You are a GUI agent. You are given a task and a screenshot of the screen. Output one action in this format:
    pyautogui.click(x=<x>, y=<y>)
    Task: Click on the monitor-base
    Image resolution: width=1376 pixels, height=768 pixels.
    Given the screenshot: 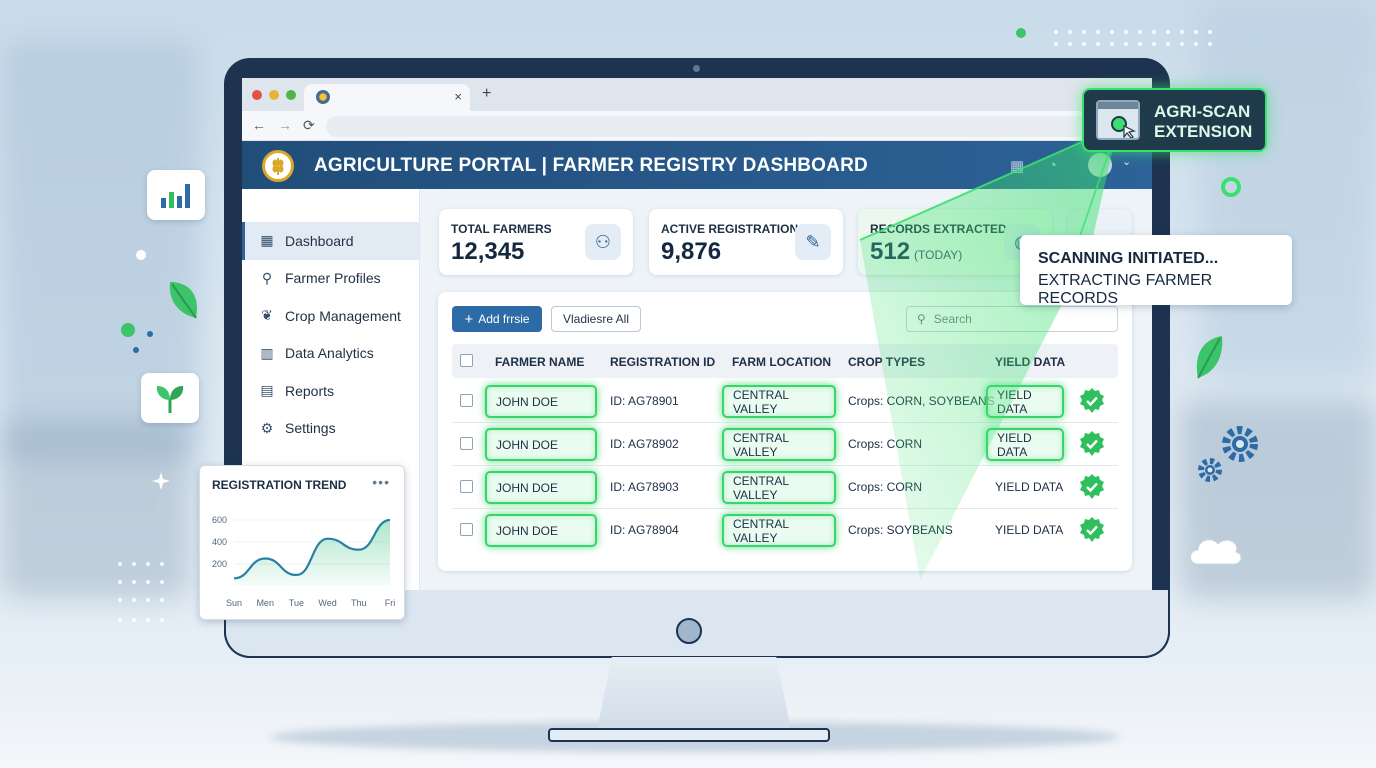 What is the action you would take?
    pyautogui.click(x=689, y=735)
    